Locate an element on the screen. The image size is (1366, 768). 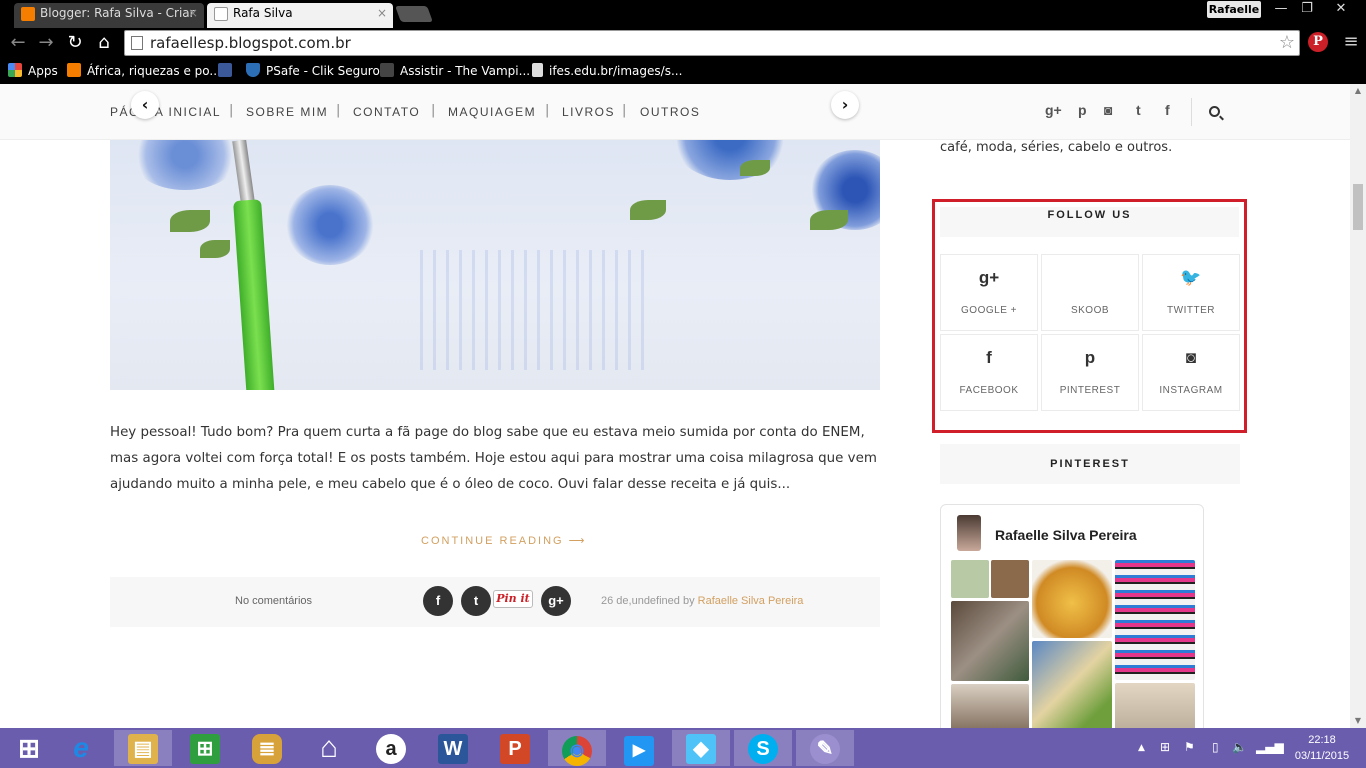
taskbar-maps: ◆ is located at coordinates (701, 748).